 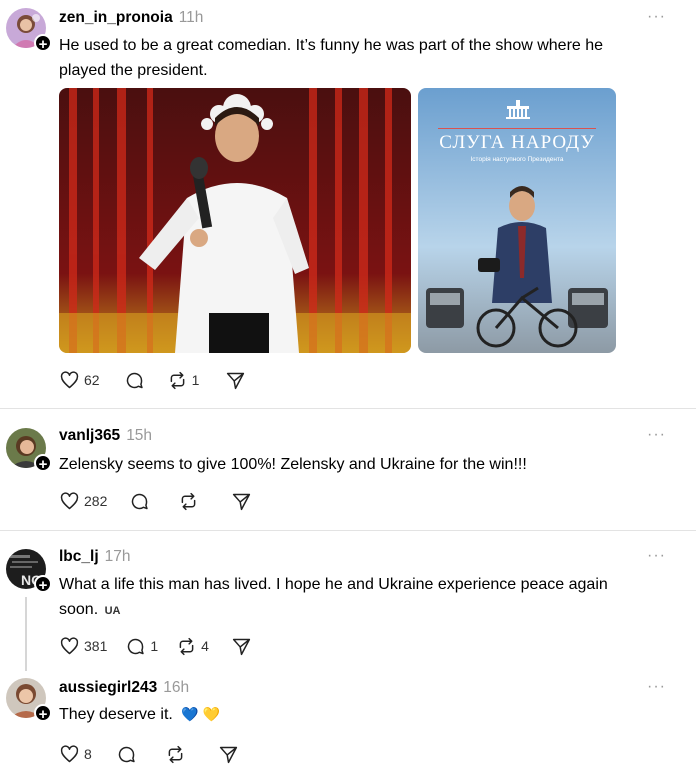 I want to click on like-button: 282, so click(x=83, y=501).